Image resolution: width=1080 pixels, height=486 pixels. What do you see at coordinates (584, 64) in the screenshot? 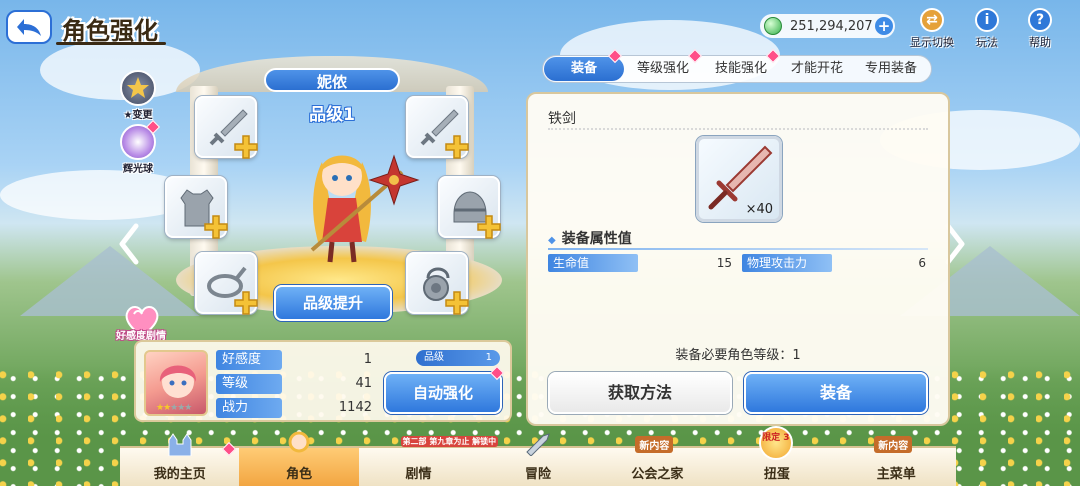
I see `tab-equipment: 装备` at bounding box center [584, 64].